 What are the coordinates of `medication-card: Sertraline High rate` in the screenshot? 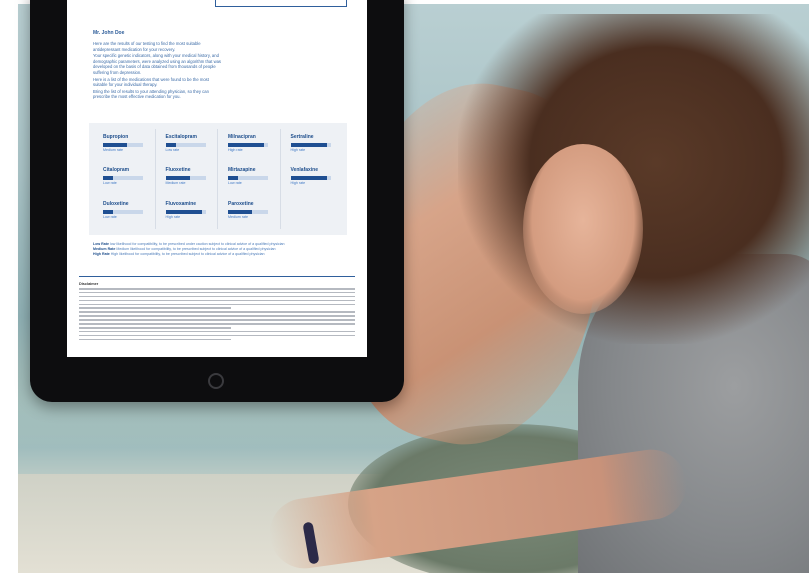 It's located at (312, 145).